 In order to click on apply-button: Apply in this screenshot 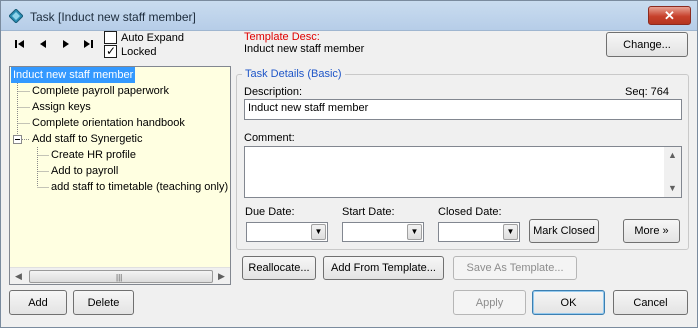, I will do `click(489, 302)`.